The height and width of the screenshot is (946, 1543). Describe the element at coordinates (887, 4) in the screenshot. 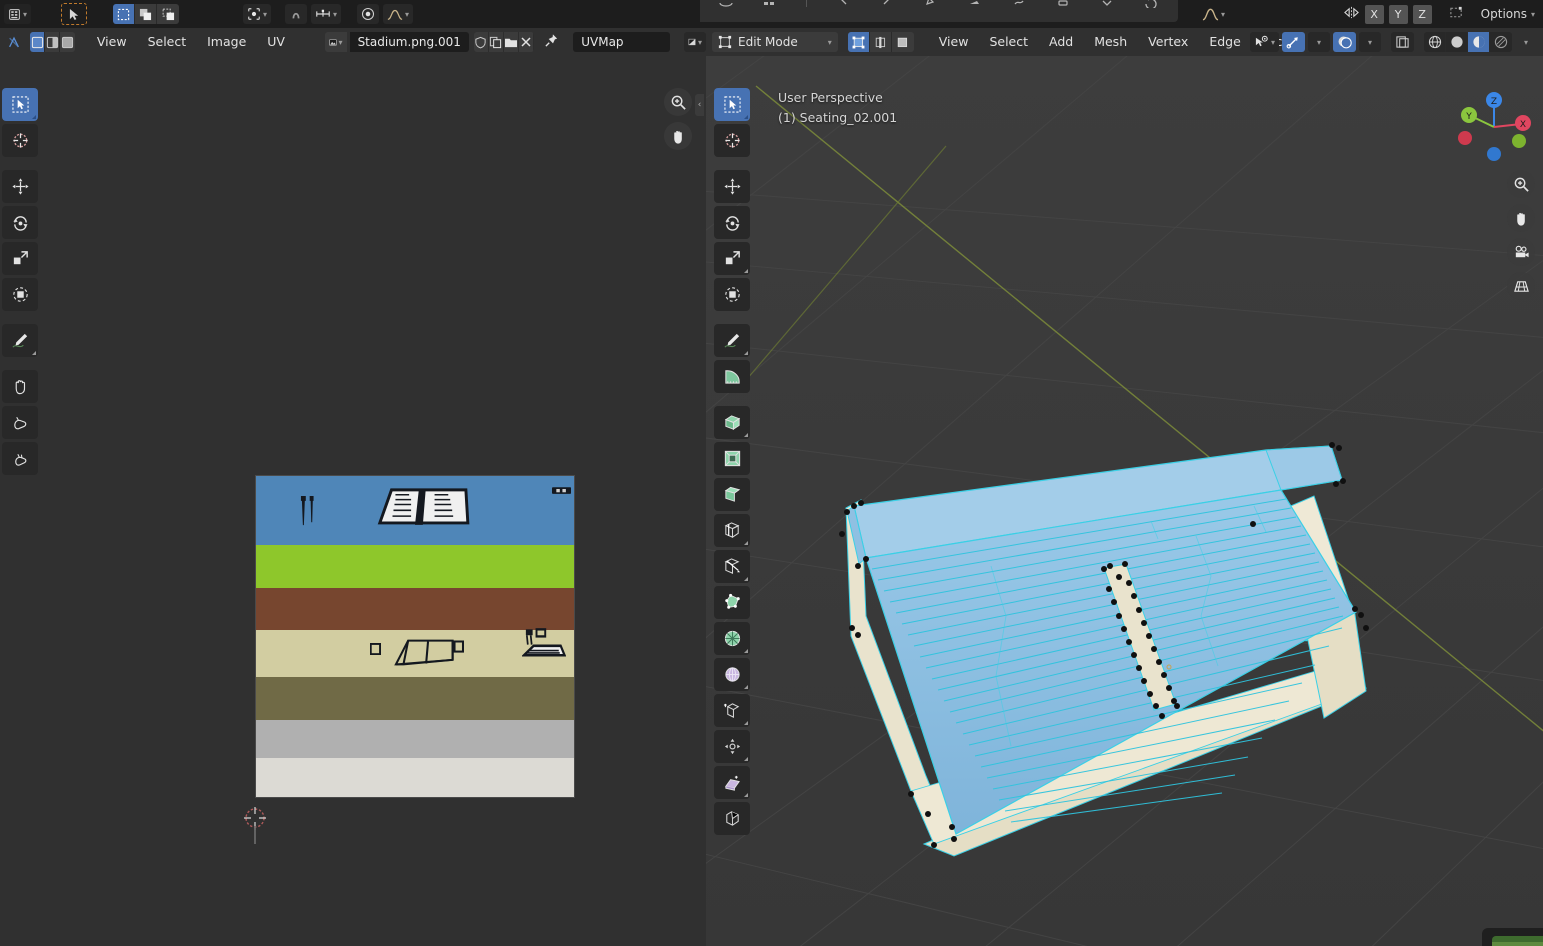

I see `redo-icon` at that location.